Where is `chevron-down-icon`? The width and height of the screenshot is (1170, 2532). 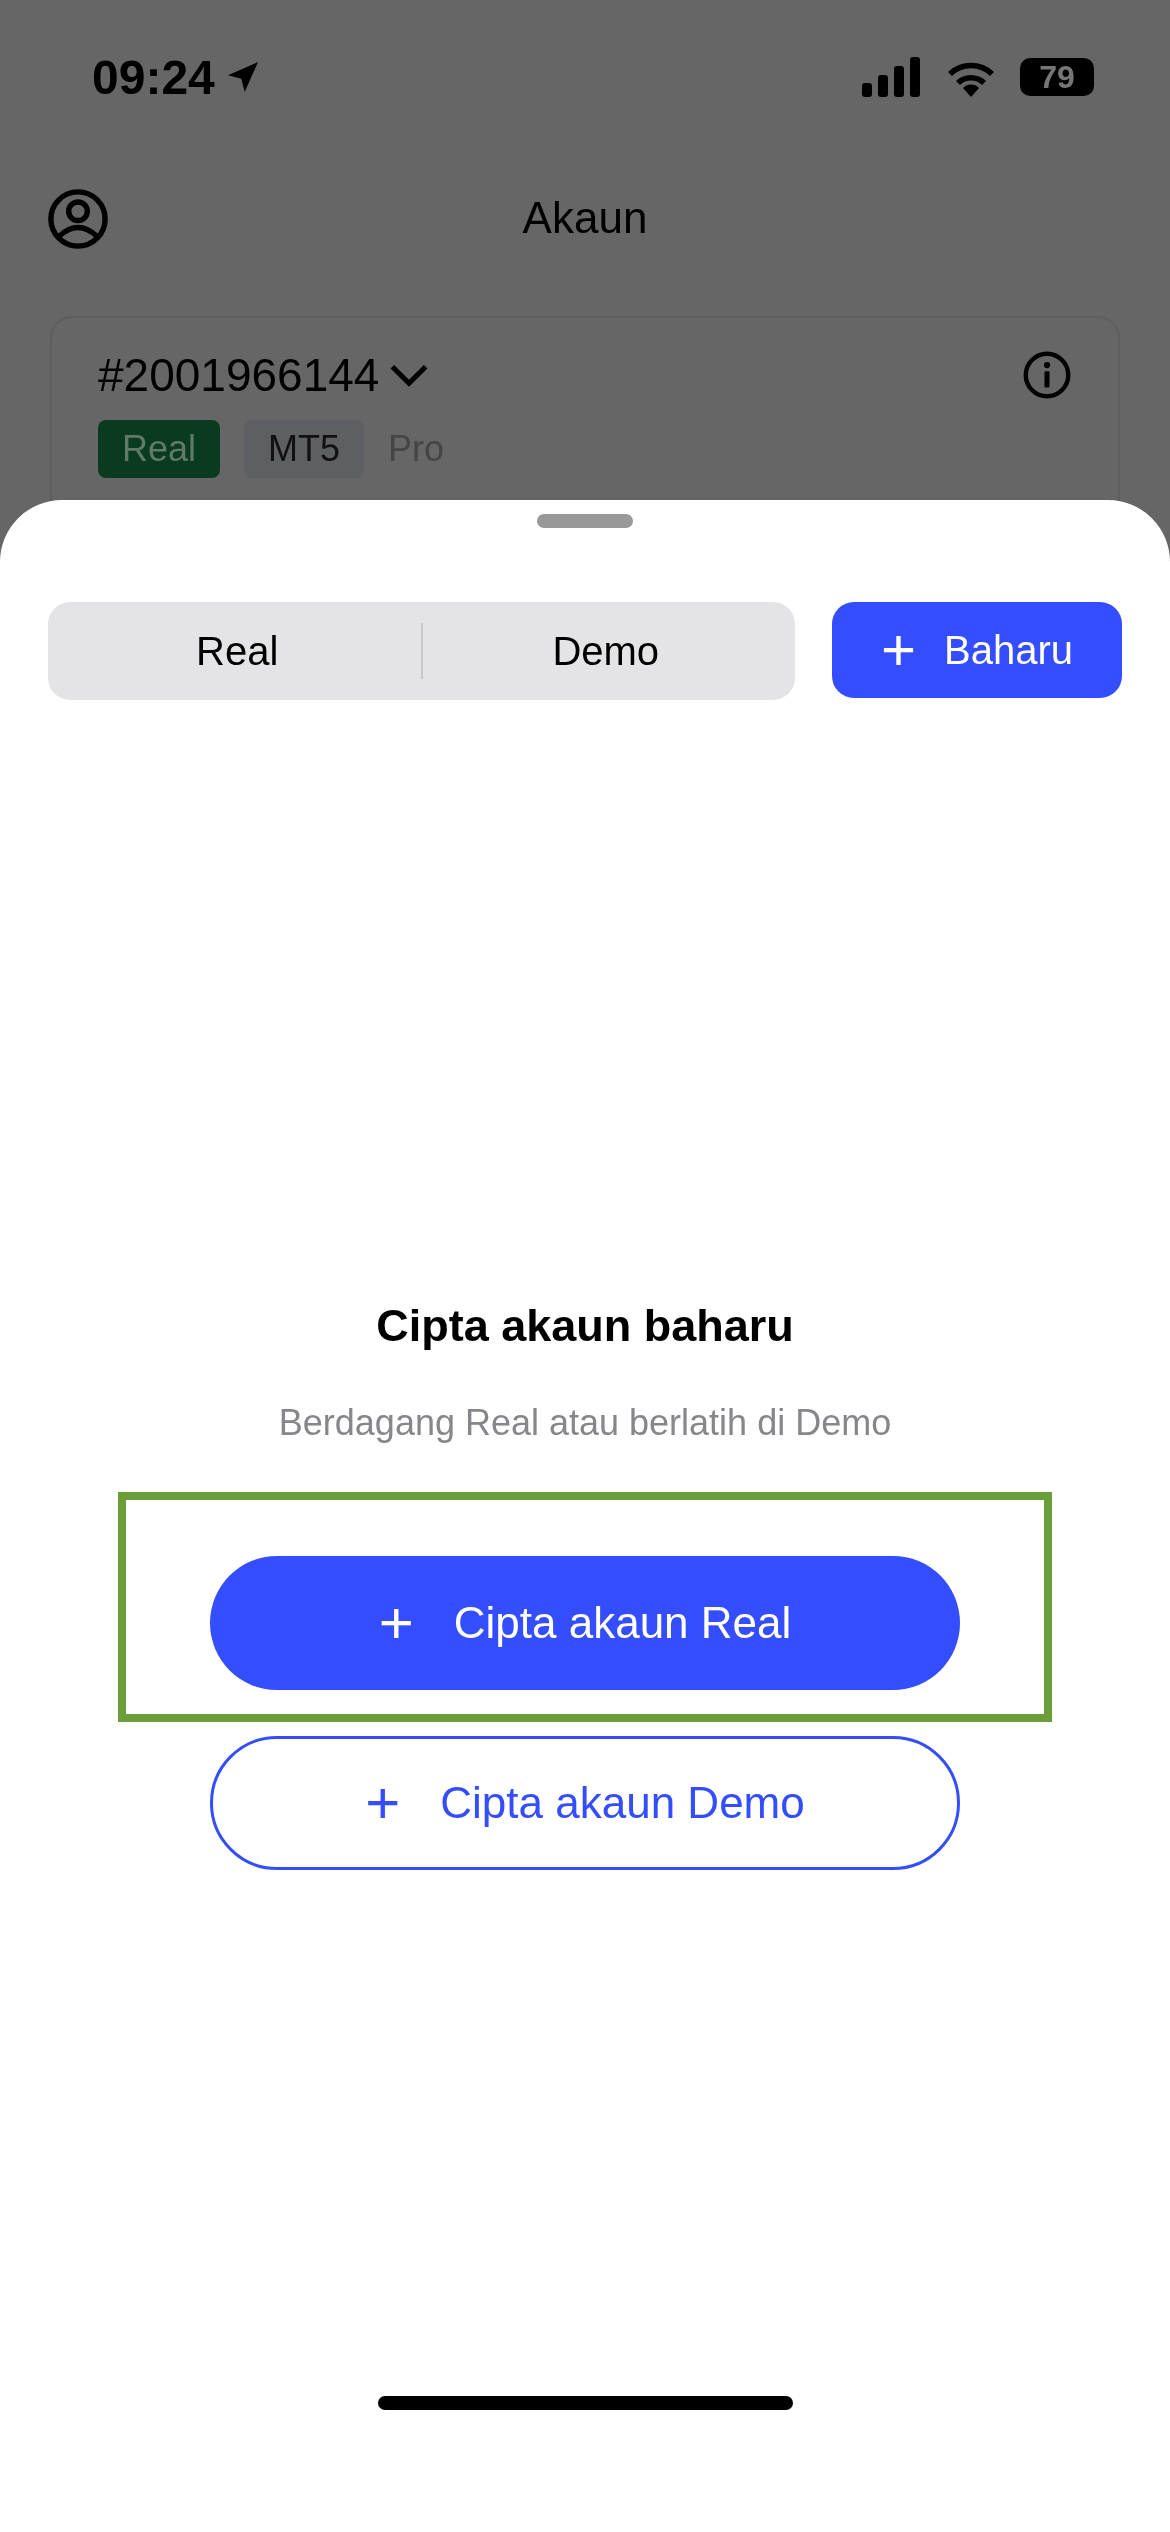
chevron-down-icon is located at coordinates (409, 375).